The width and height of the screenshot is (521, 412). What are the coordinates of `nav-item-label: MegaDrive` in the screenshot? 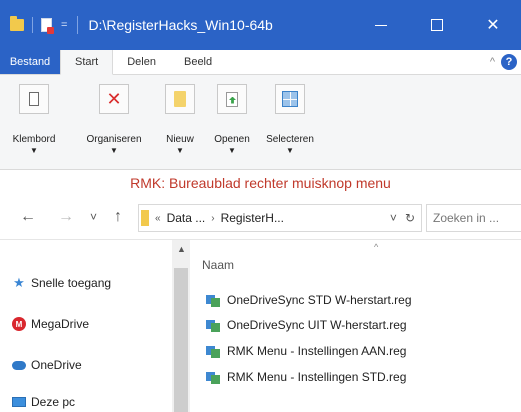 It's located at (60, 324).